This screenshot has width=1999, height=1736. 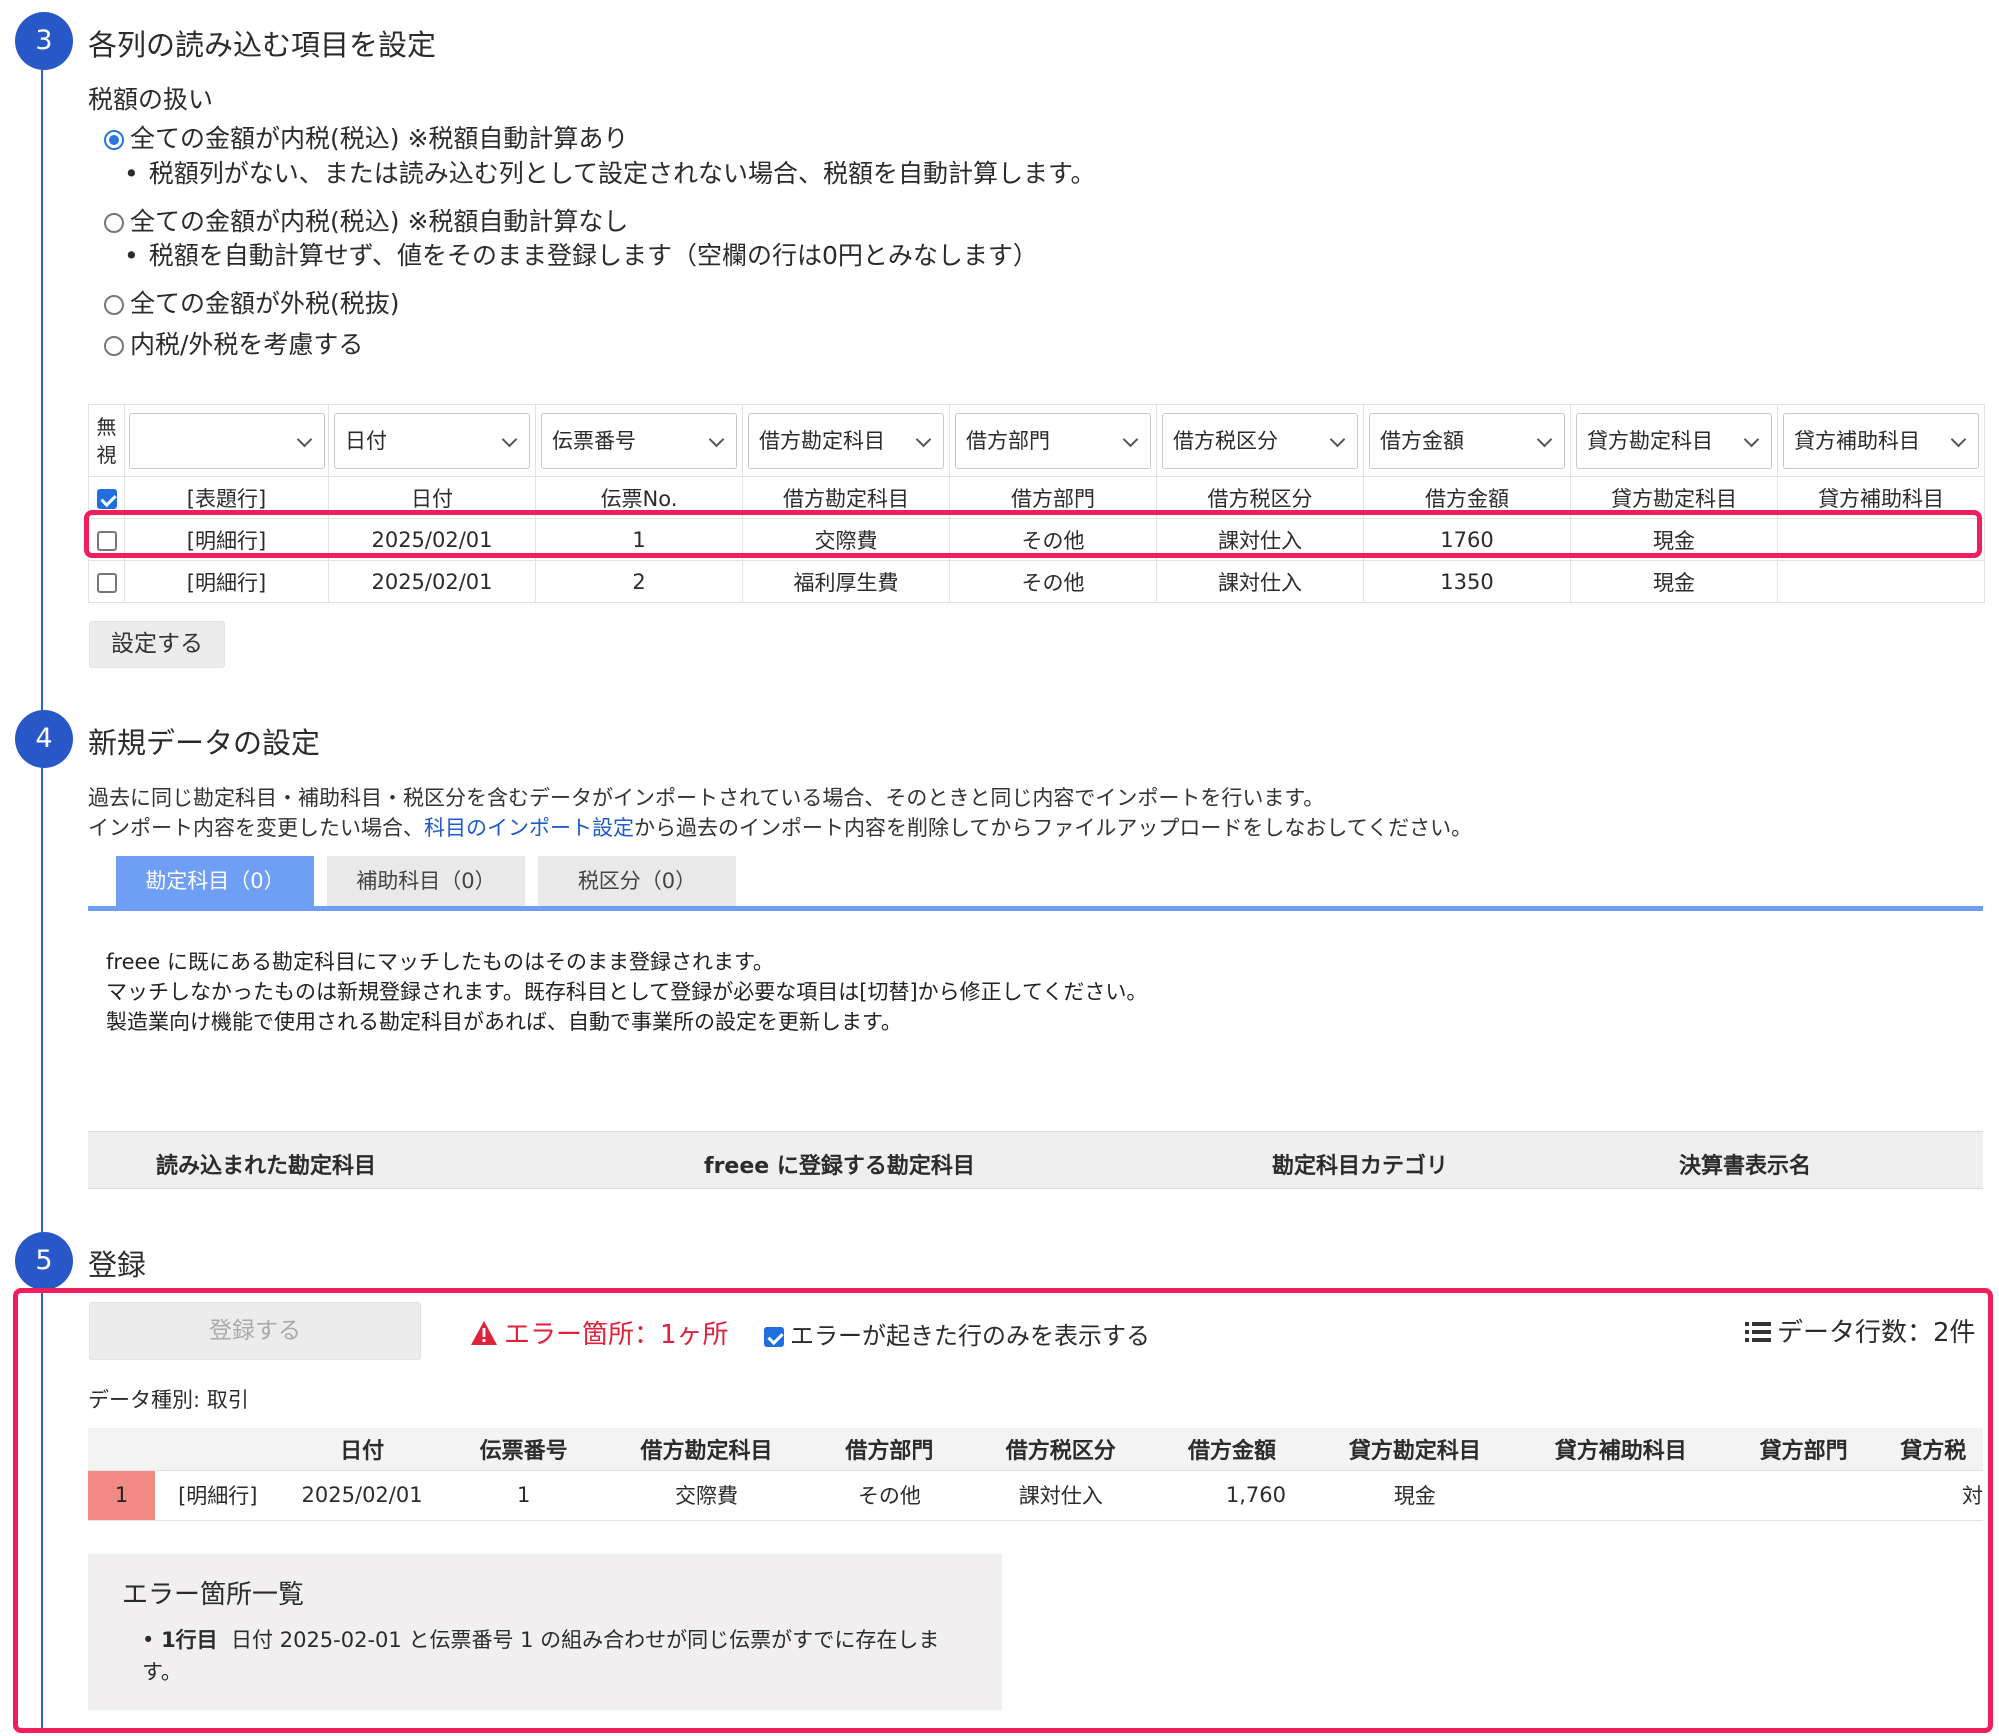 I want to click on column-header: 貸方税, so click(x=1933, y=1449).